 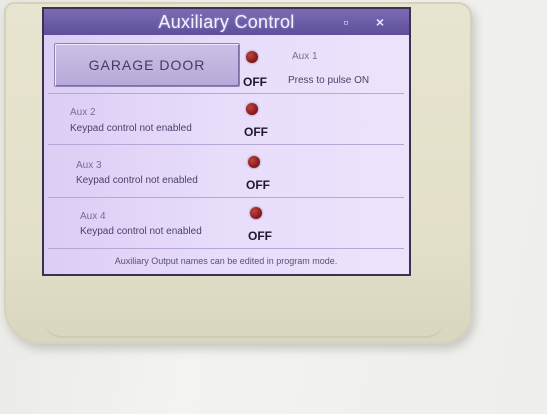 I want to click on aux-2-status-led, so click(x=252, y=109).